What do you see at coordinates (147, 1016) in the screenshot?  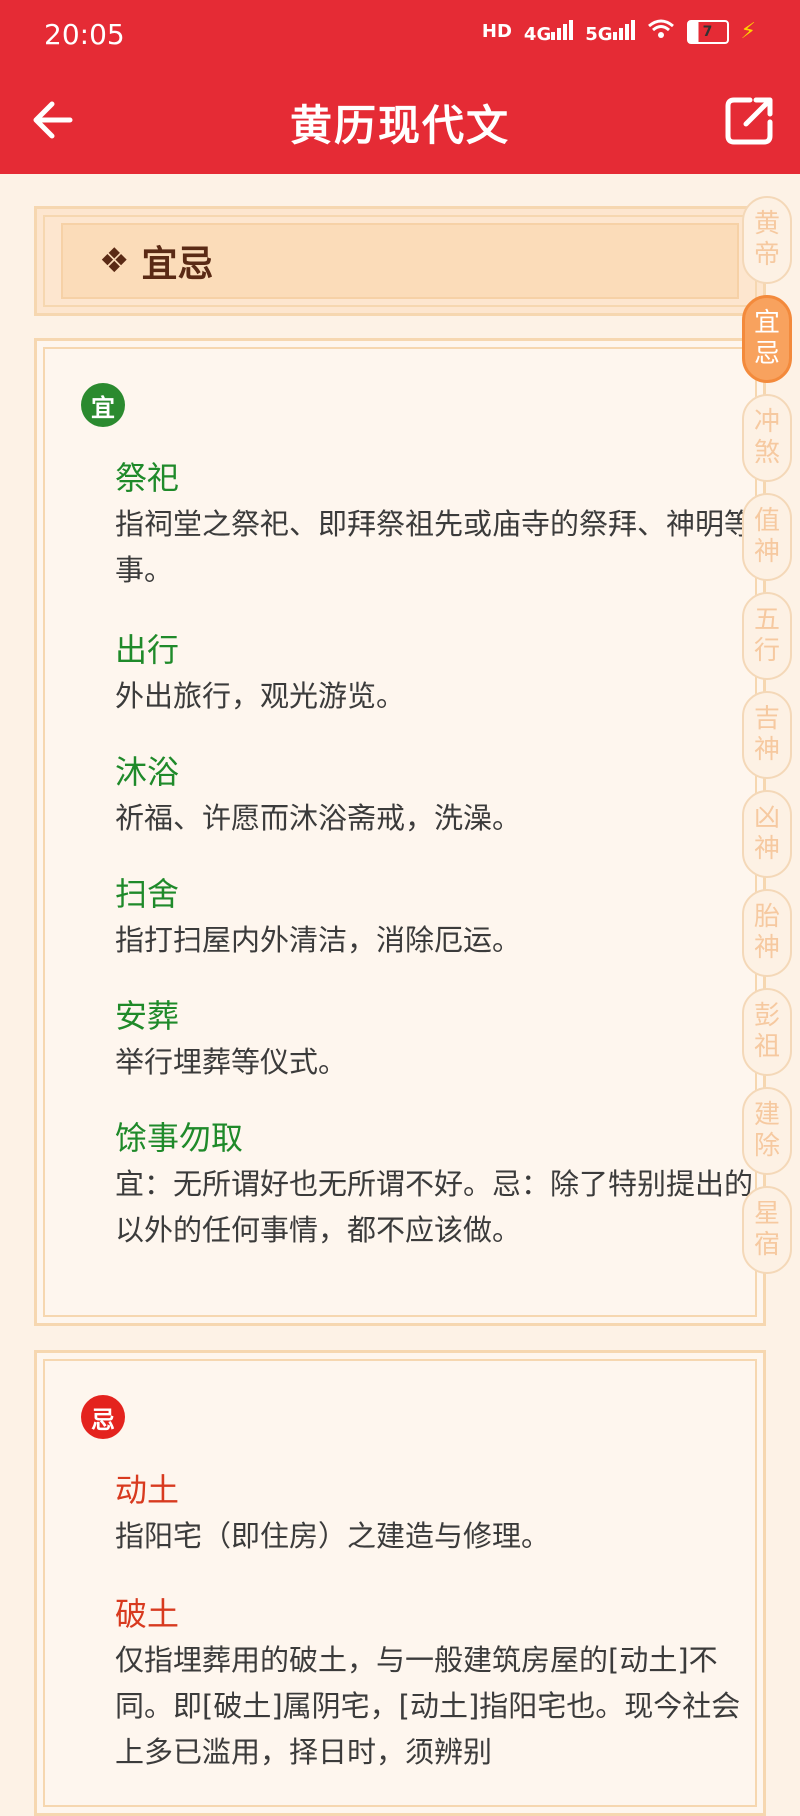 I see `good-item-title: 安葬` at bounding box center [147, 1016].